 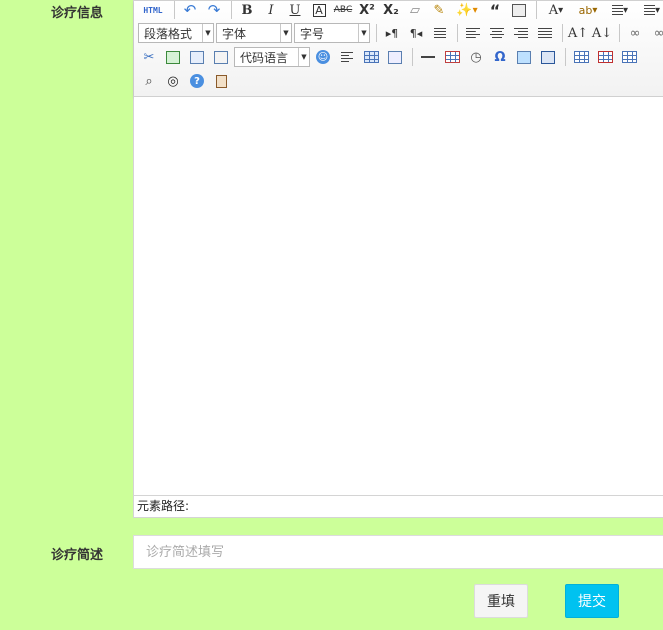 I want to click on source-code-icon: HTML, so click(x=153, y=10).